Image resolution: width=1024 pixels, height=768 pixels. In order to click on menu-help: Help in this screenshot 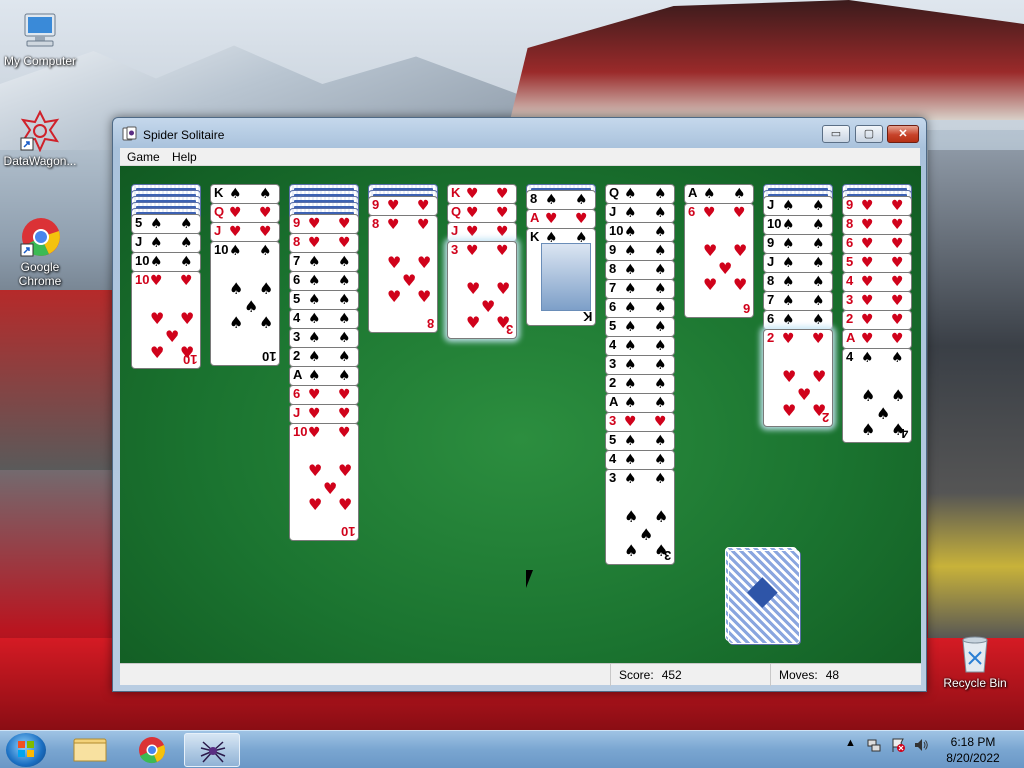, I will do `click(184, 157)`.